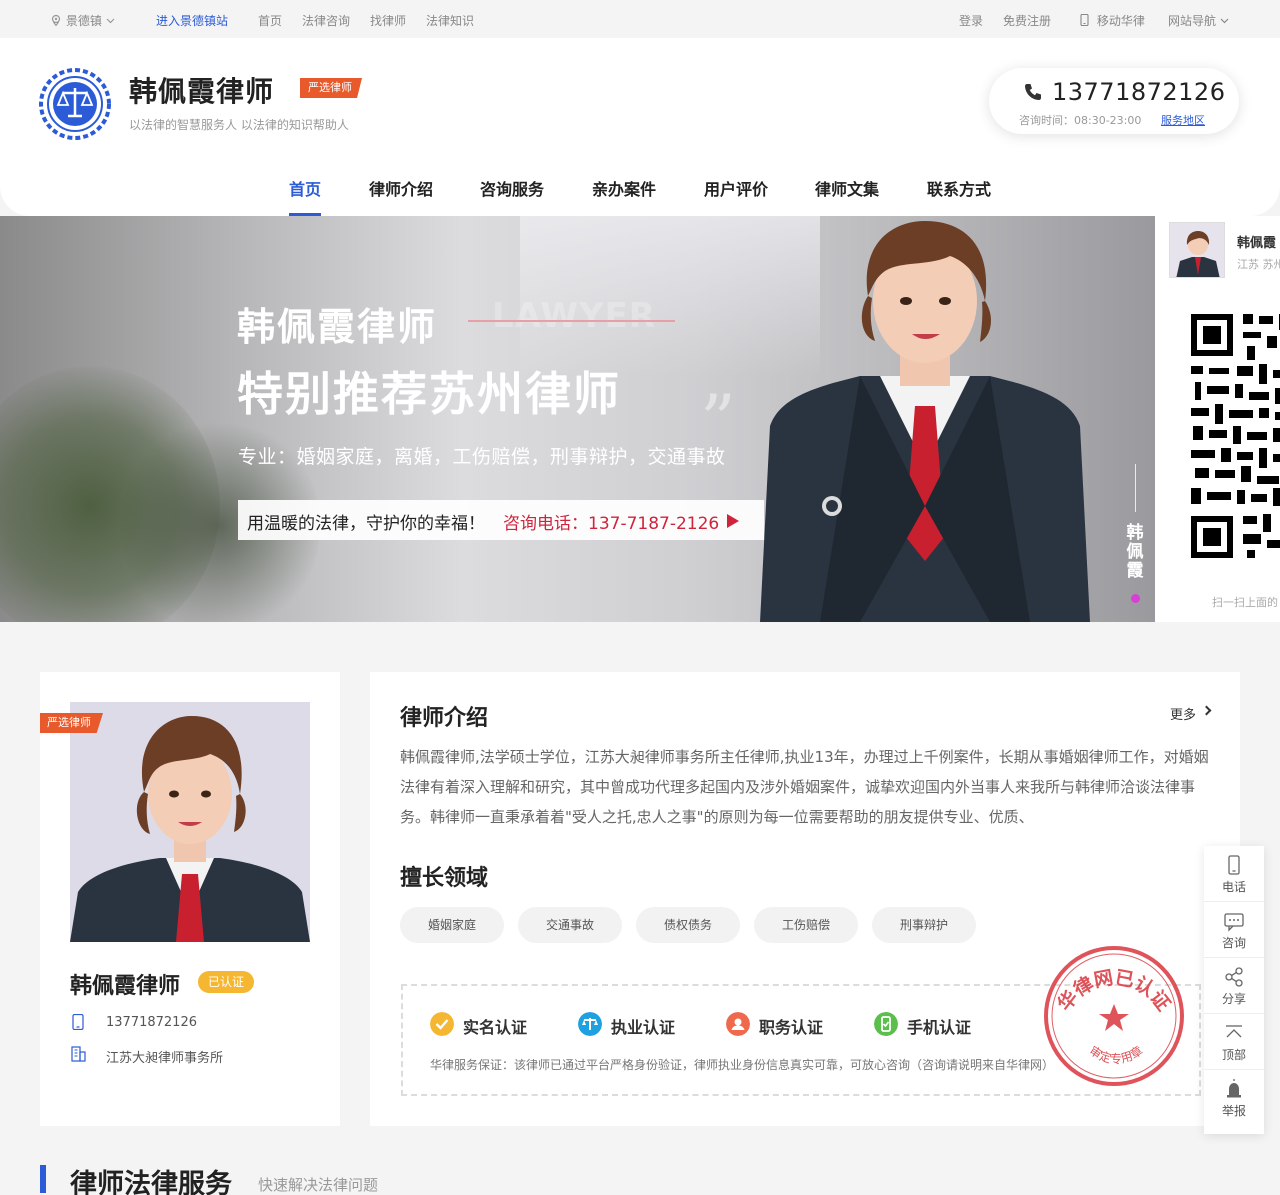 The image size is (1280, 1195). I want to click on mobile-label: 移动华律, so click(1120, 21).